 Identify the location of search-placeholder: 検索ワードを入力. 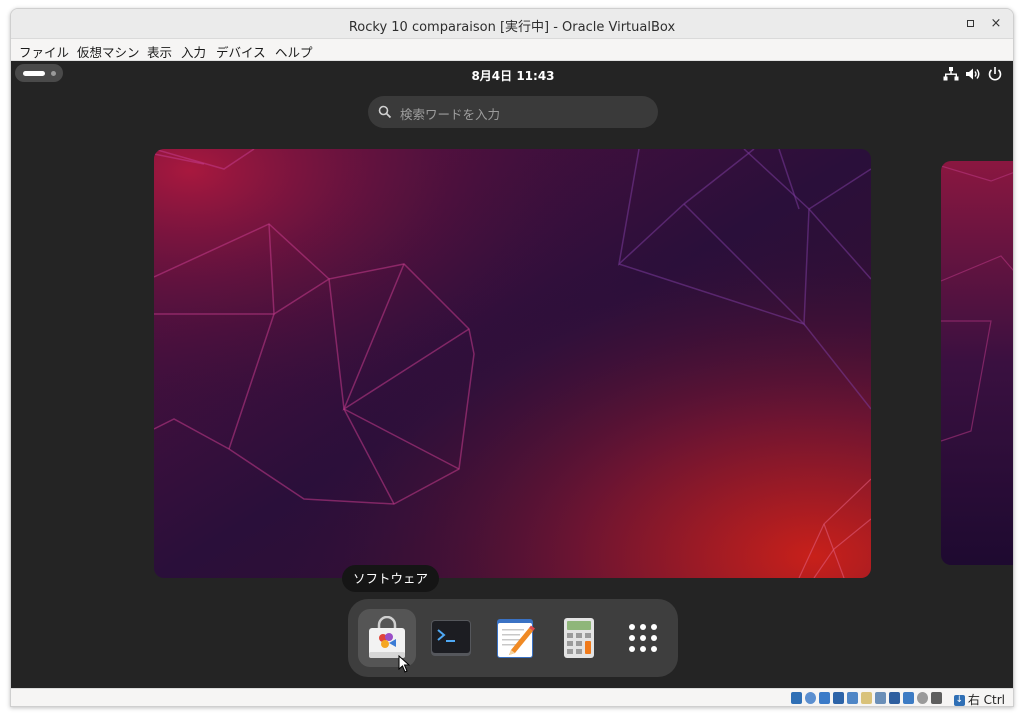
(450, 114).